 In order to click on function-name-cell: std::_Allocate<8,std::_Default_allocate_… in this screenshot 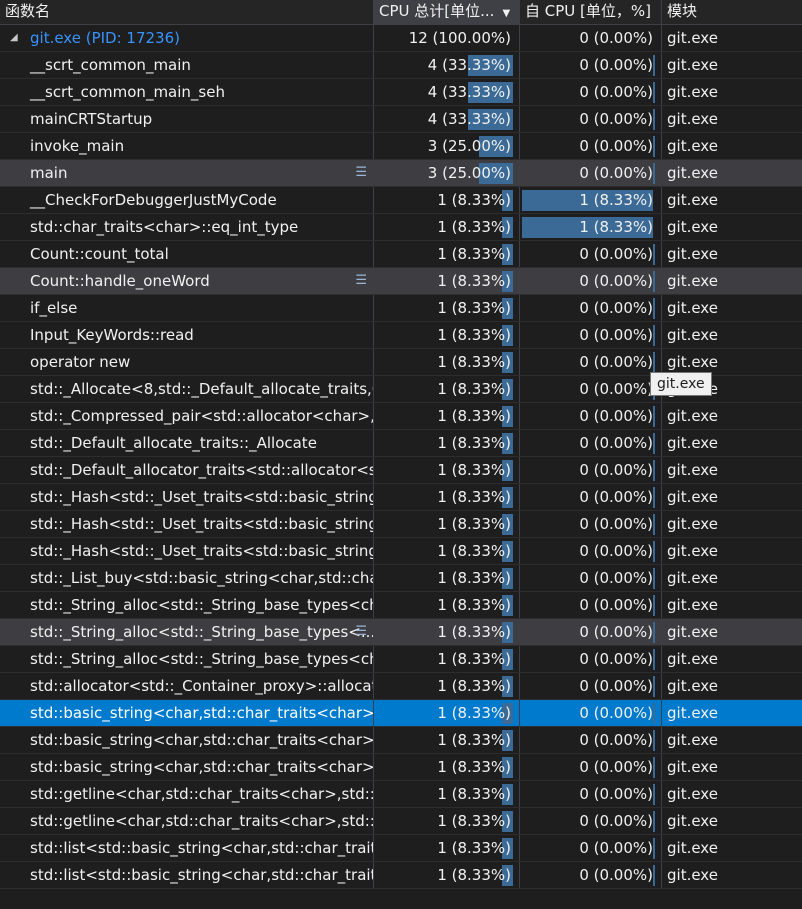, I will do `click(187, 389)`.